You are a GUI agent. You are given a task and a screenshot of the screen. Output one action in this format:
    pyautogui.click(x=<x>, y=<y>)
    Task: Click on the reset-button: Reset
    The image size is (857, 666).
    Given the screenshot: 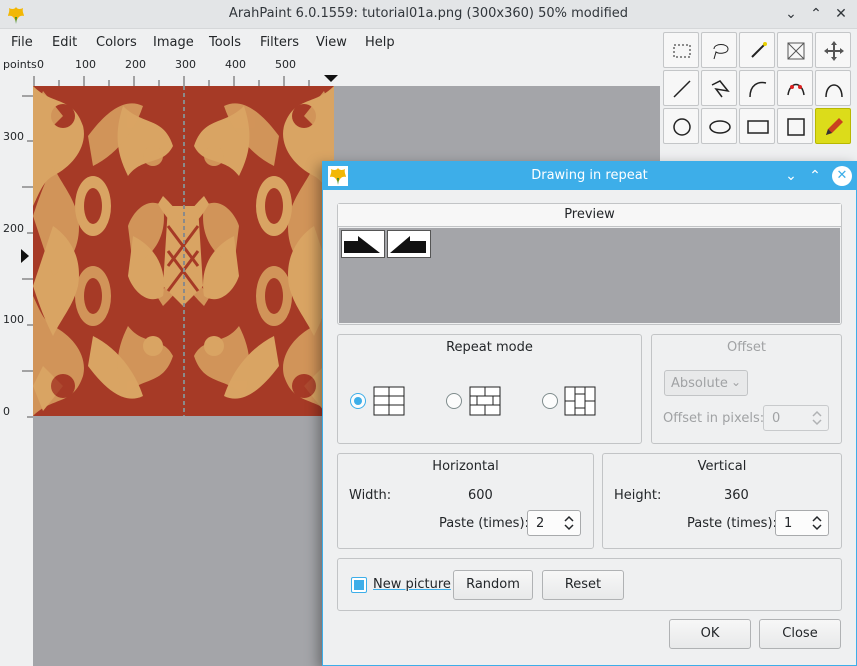 What is the action you would take?
    pyautogui.click(x=583, y=585)
    